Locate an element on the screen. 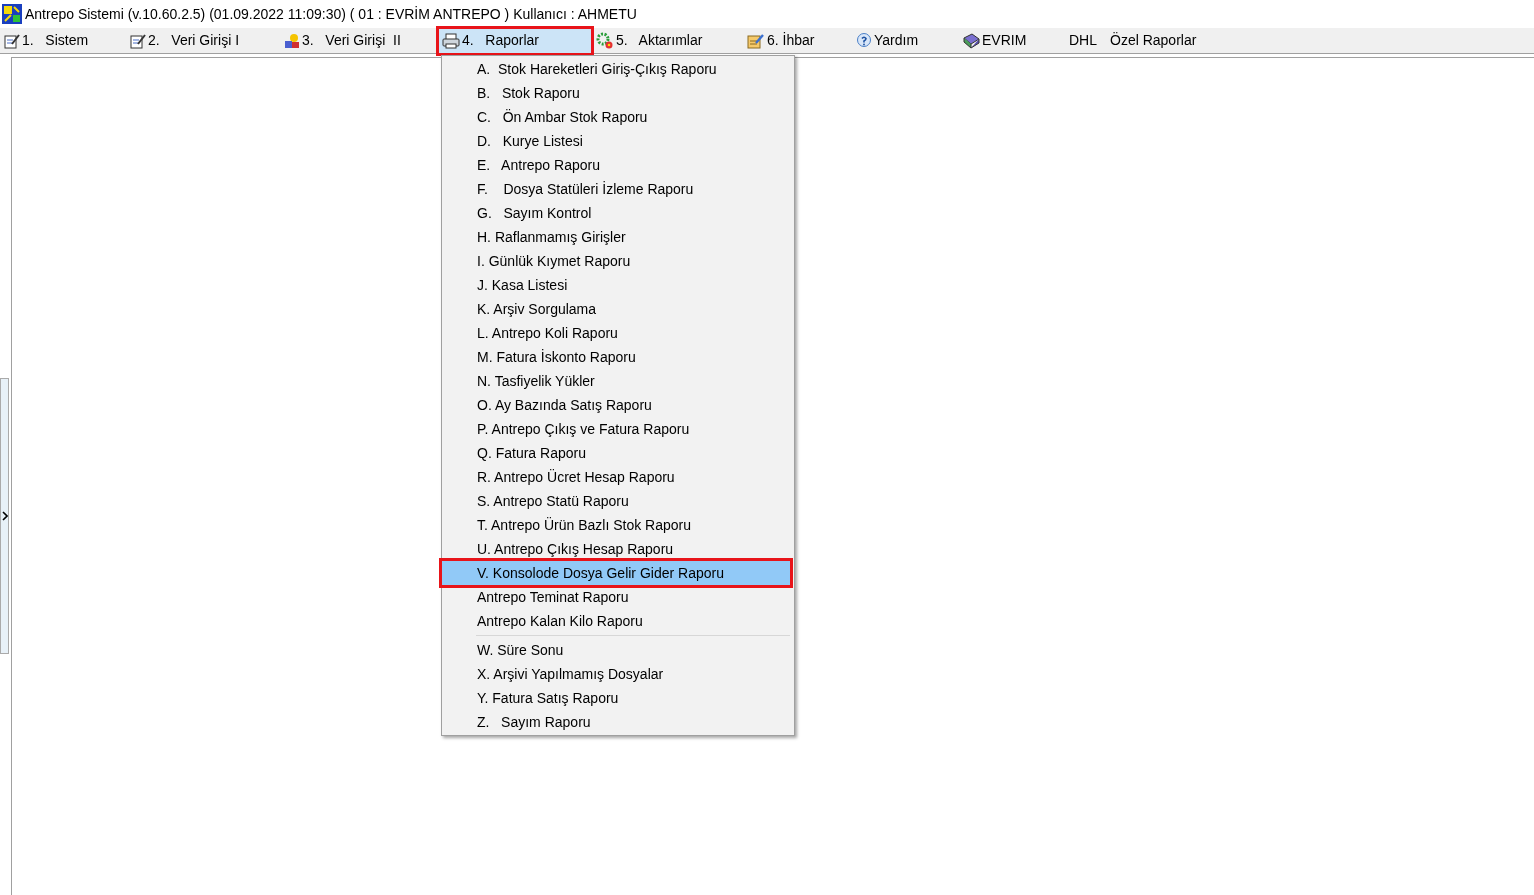 This screenshot has height=895, width=1534. menu-item: H. Raflanmamış Girişler is located at coordinates (616, 237).